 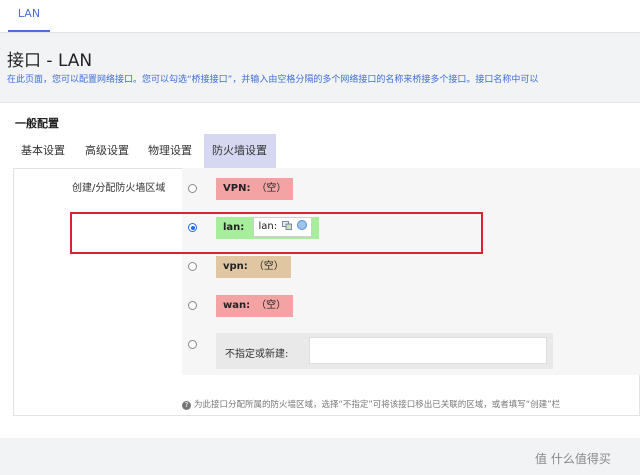 What do you see at coordinates (192, 344) in the screenshot?
I see `zone-radio-new` at bounding box center [192, 344].